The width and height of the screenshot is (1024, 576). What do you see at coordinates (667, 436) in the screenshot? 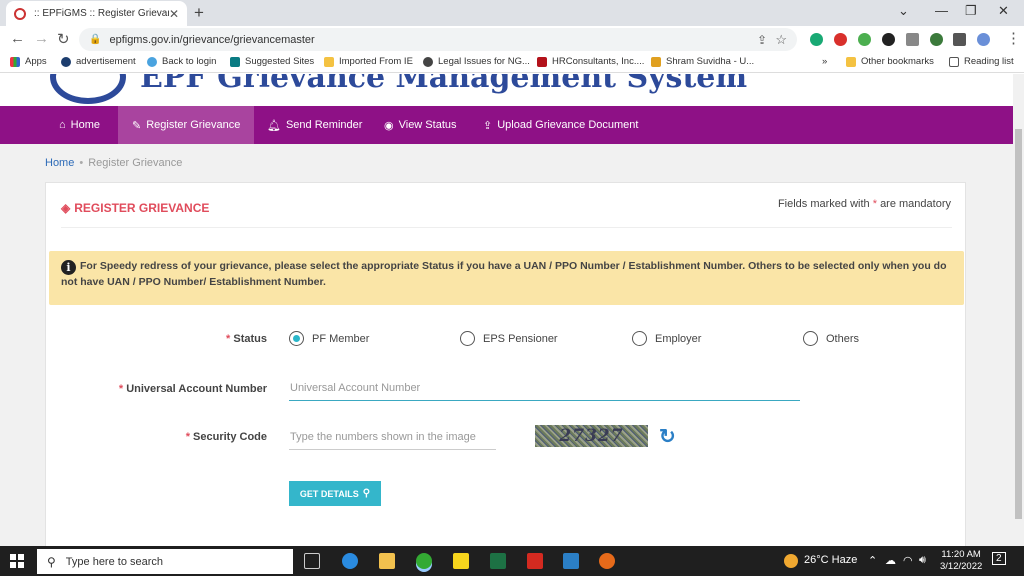
I see `refresh-captcha-icon: ↻` at bounding box center [667, 436].